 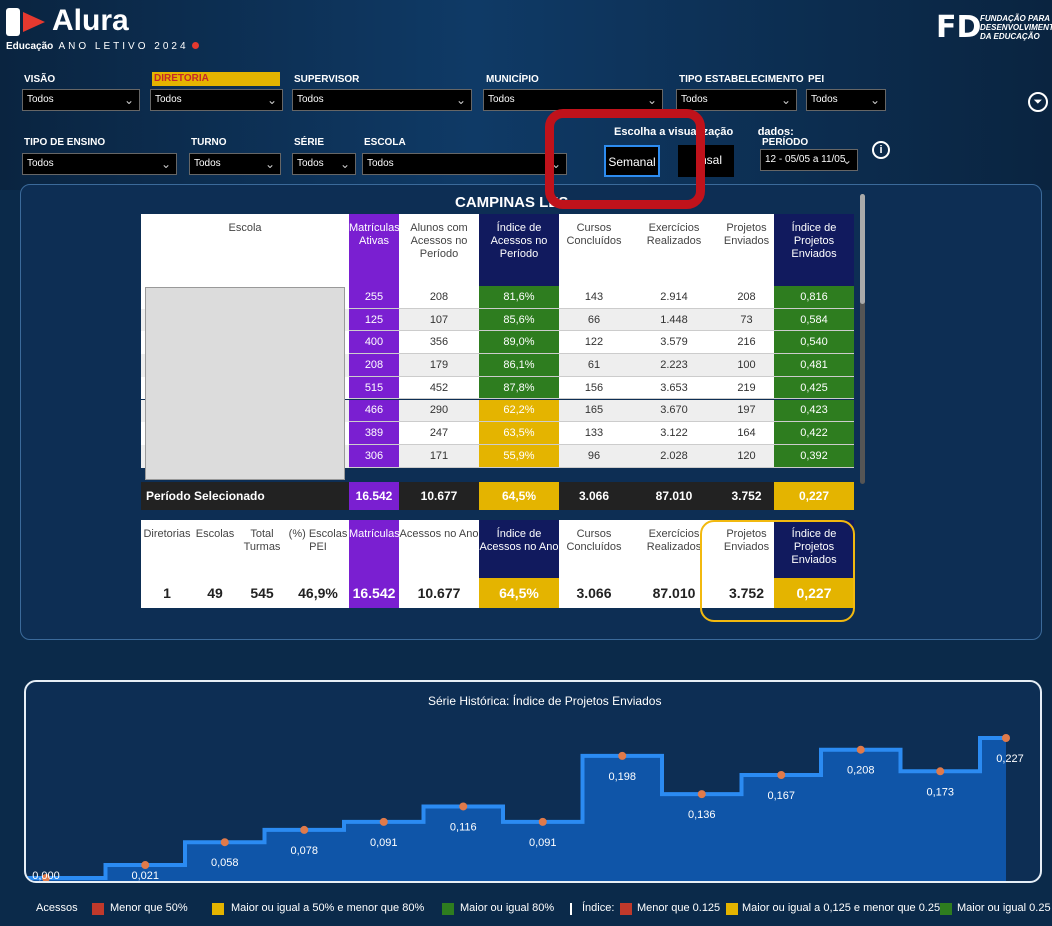 What do you see at coordinates (262, 593) in the screenshot?
I see `summary-value-2: 545` at bounding box center [262, 593].